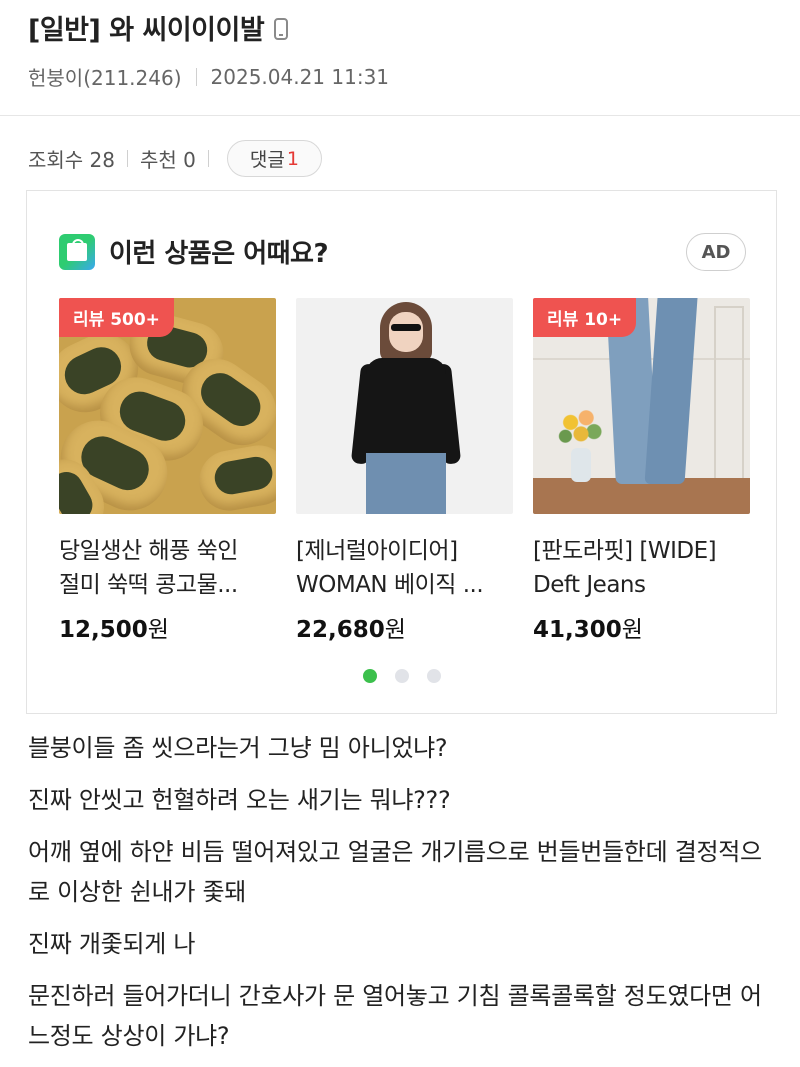 Image resolution: width=800 pixels, height=1067 pixels. I want to click on ad-header: 이런 상품은 어때요?, so click(194, 251).